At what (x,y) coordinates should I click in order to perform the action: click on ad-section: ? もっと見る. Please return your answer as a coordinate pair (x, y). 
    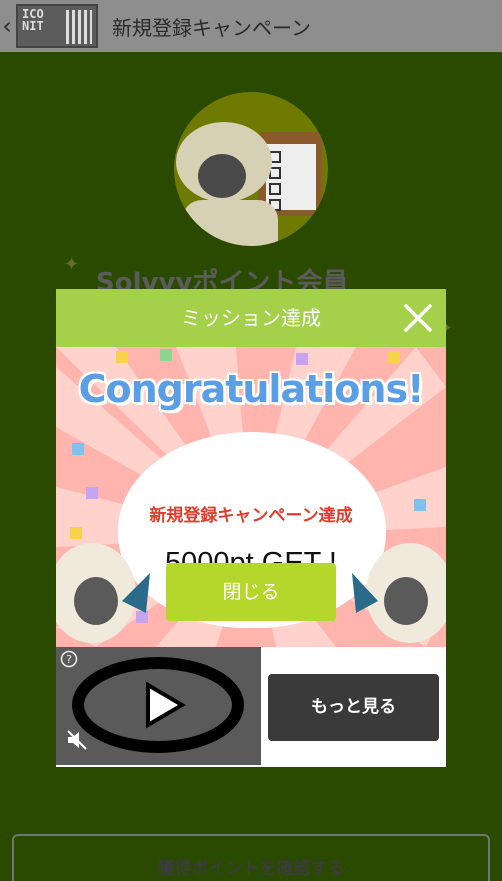
    Looking at the image, I should click on (251, 707).